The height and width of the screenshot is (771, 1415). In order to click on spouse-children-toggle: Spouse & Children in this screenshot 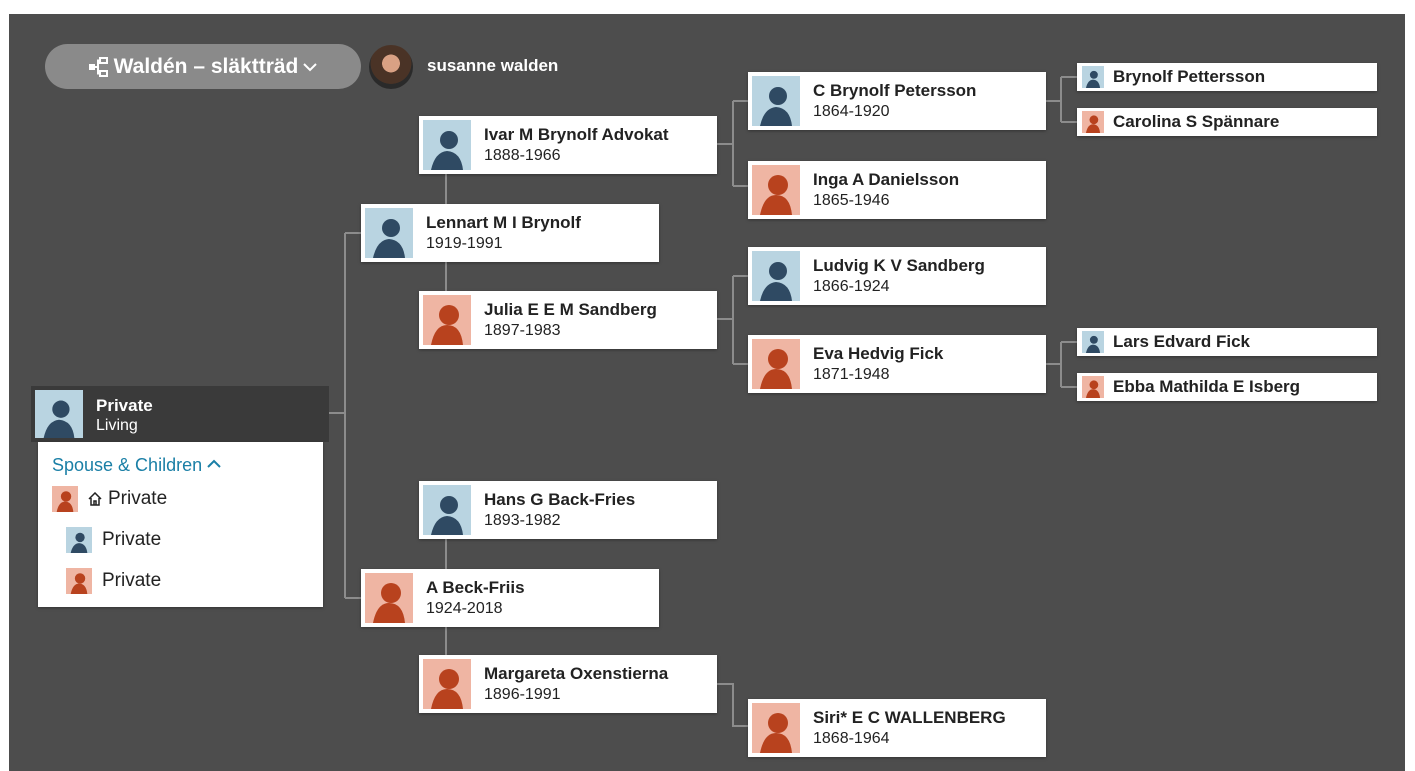, I will do `click(136, 465)`.